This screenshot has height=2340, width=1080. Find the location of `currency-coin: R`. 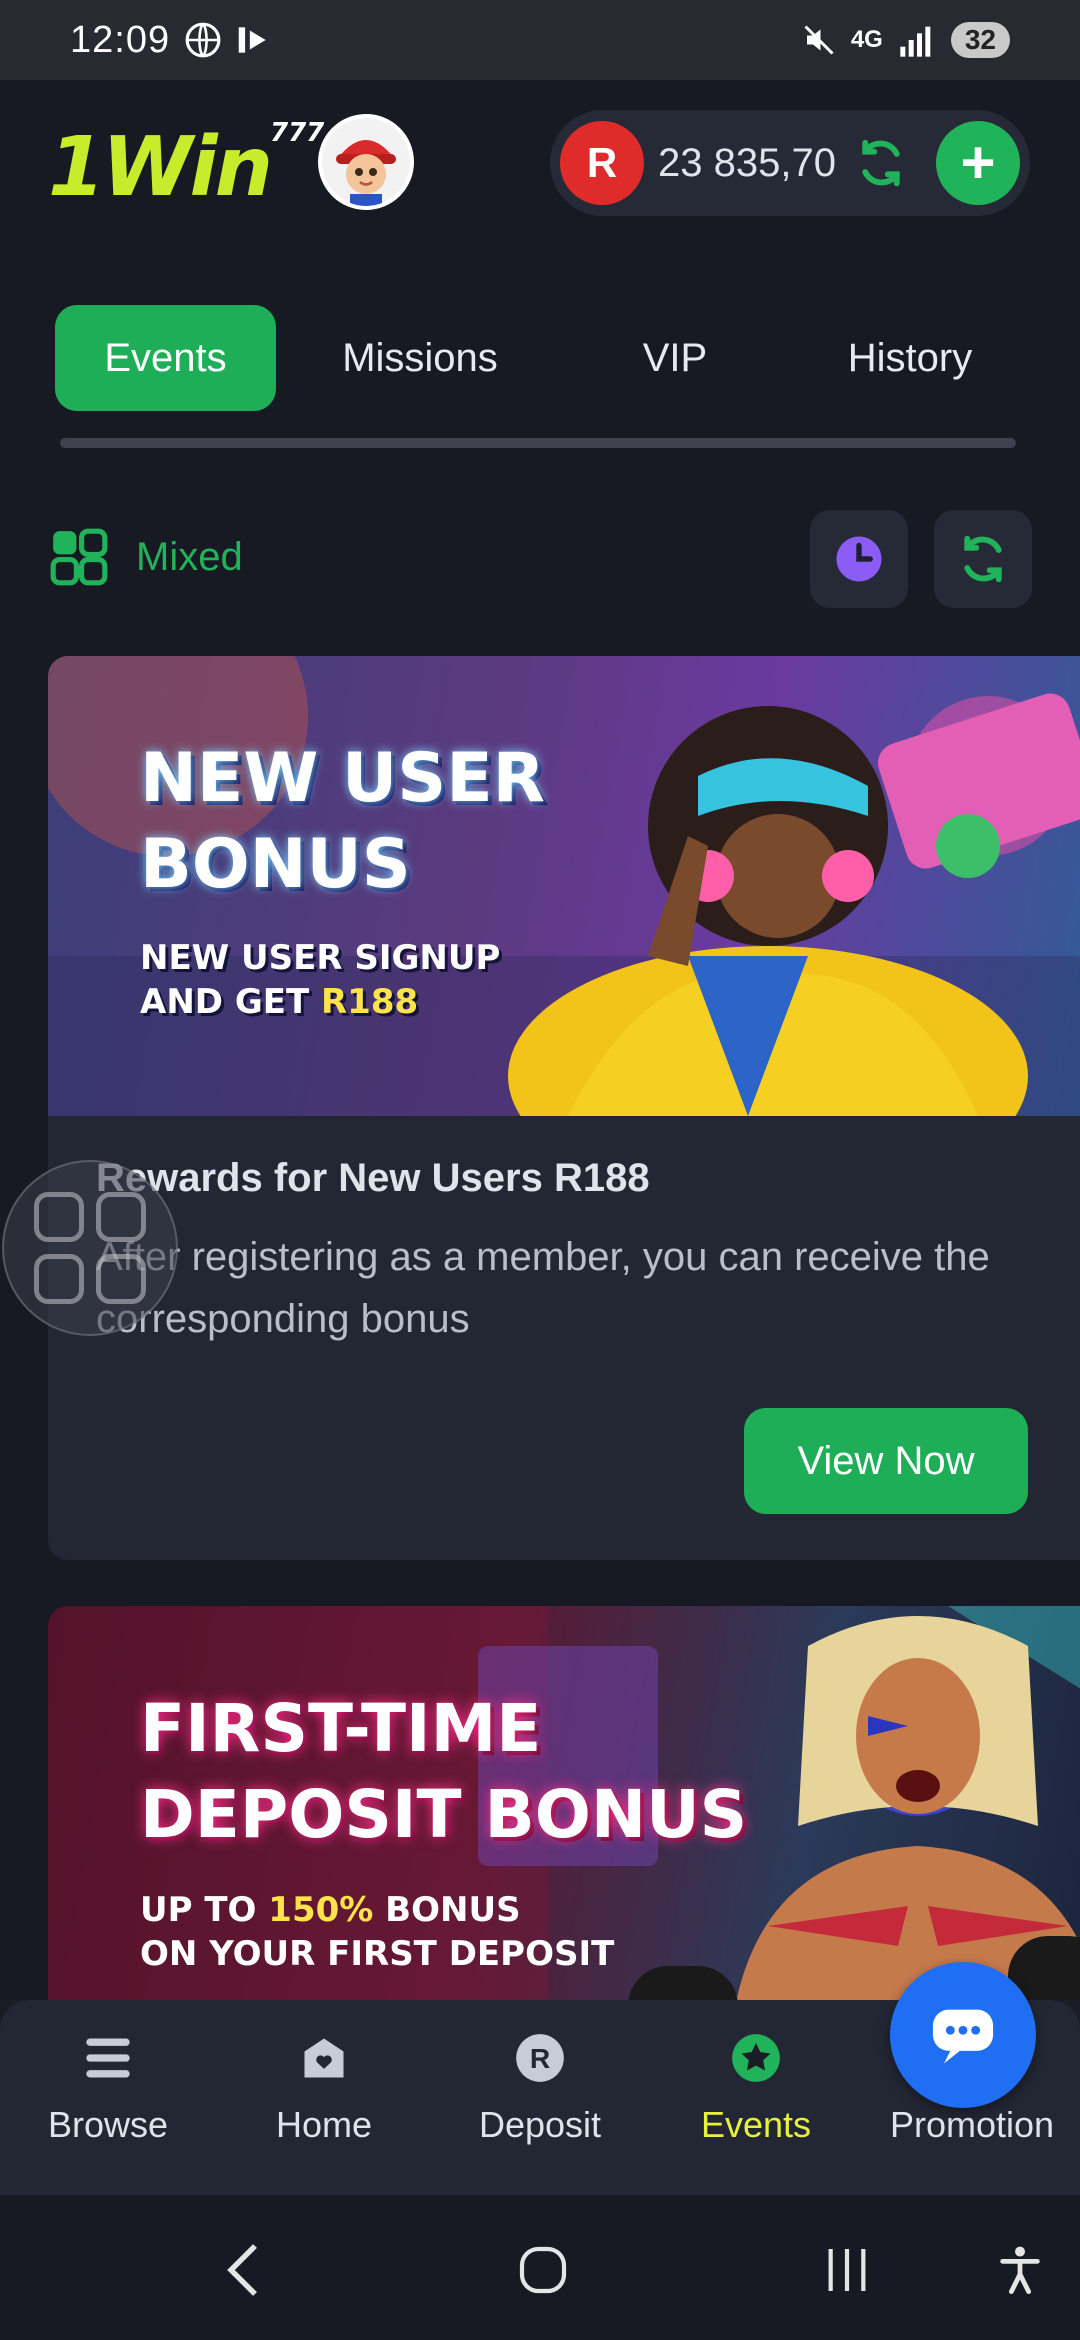

currency-coin: R is located at coordinates (602, 163).